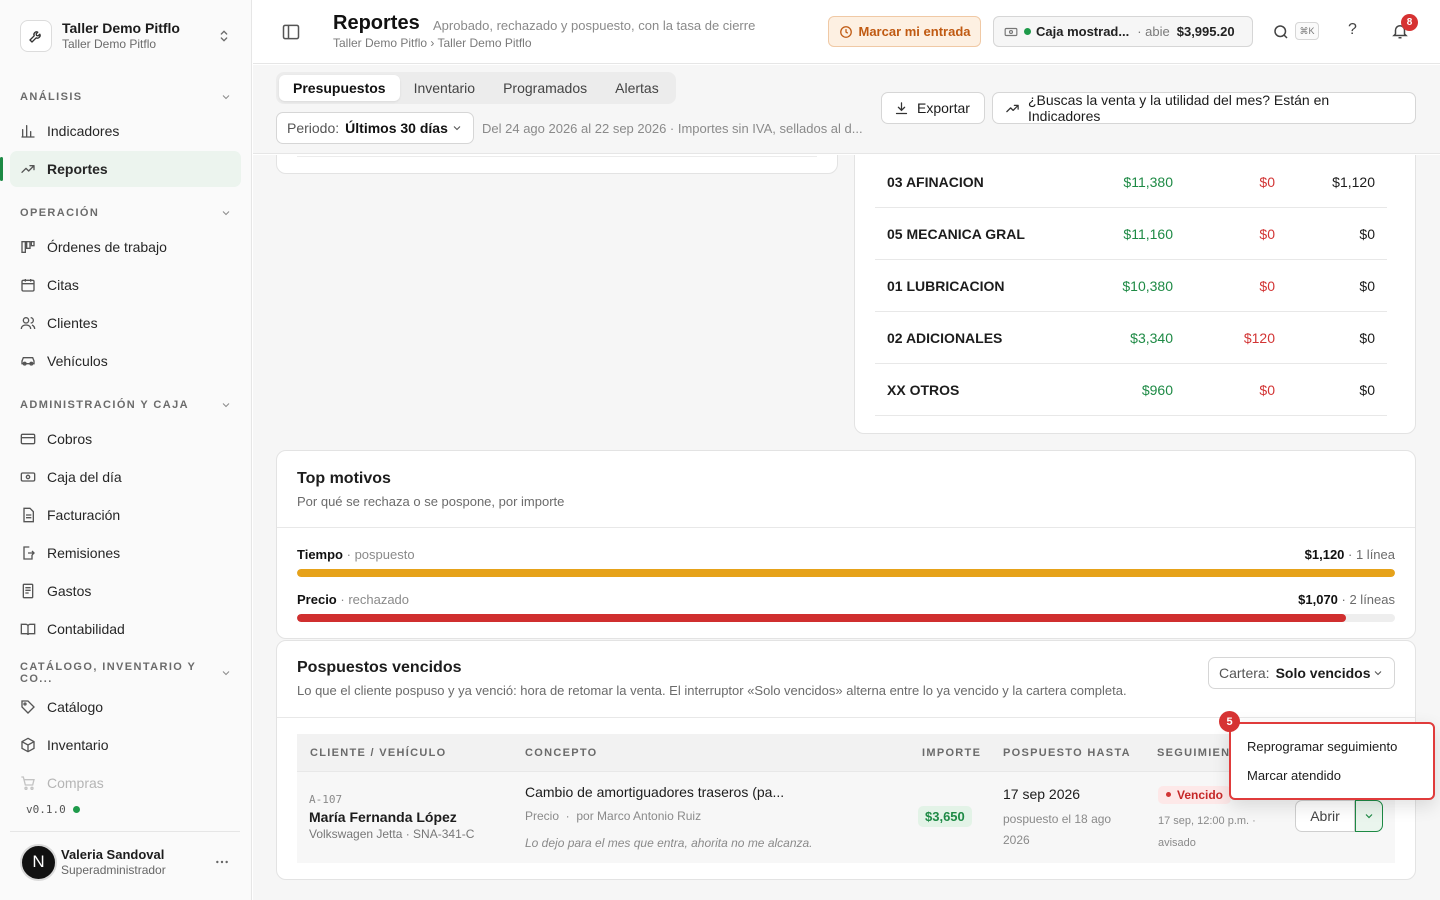  I want to click on credit-card-icon, so click(28, 439).